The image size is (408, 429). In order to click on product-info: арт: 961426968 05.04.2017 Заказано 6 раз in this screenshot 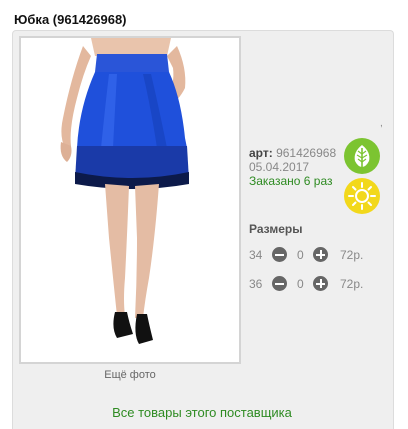, I will do `click(292, 167)`.